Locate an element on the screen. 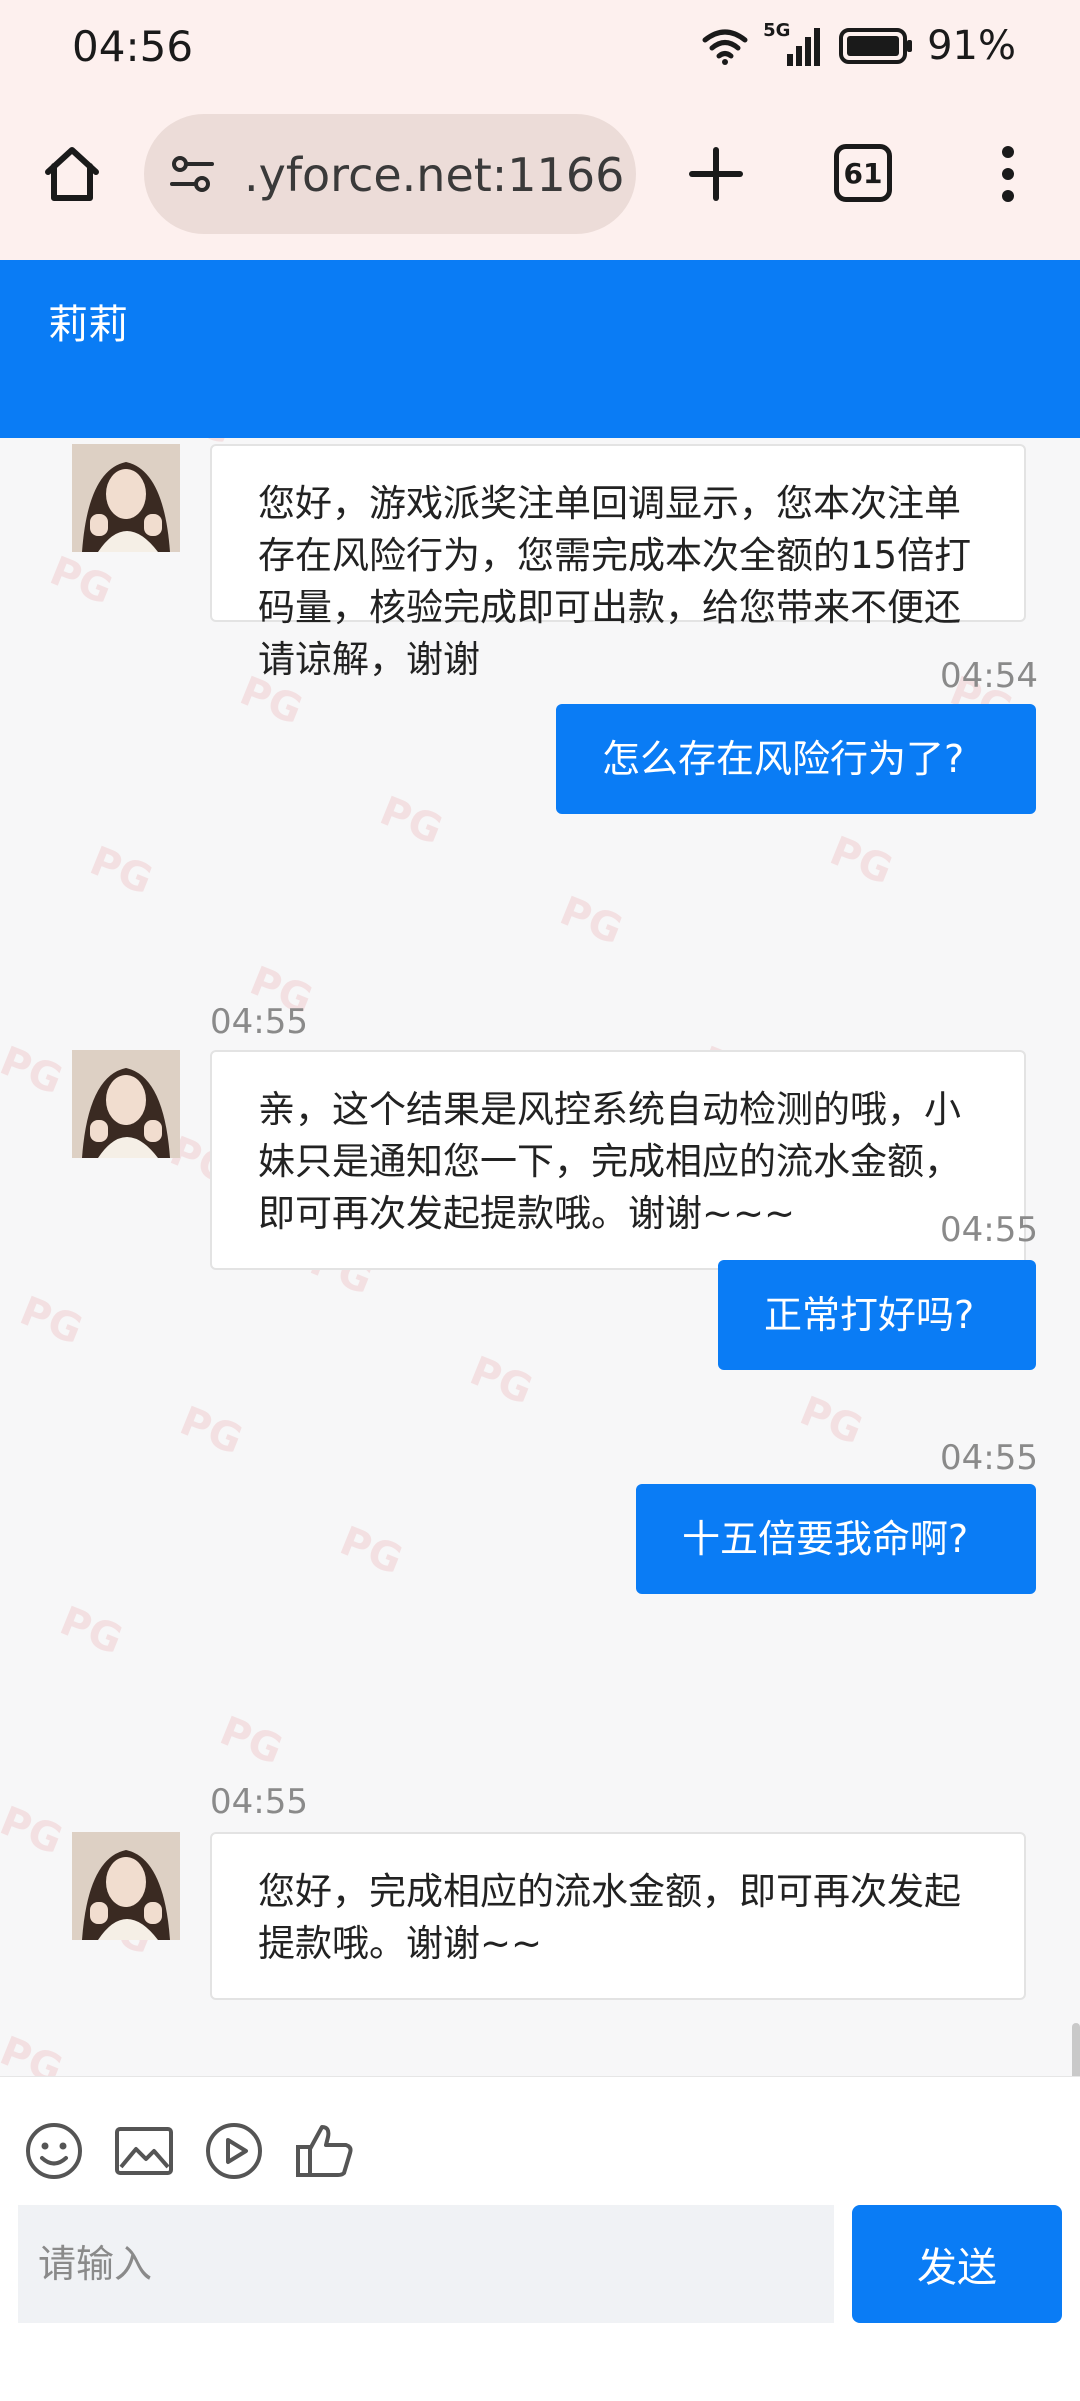 The width and height of the screenshot is (1080, 2401). video-icon is located at coordinates (234, 2151).